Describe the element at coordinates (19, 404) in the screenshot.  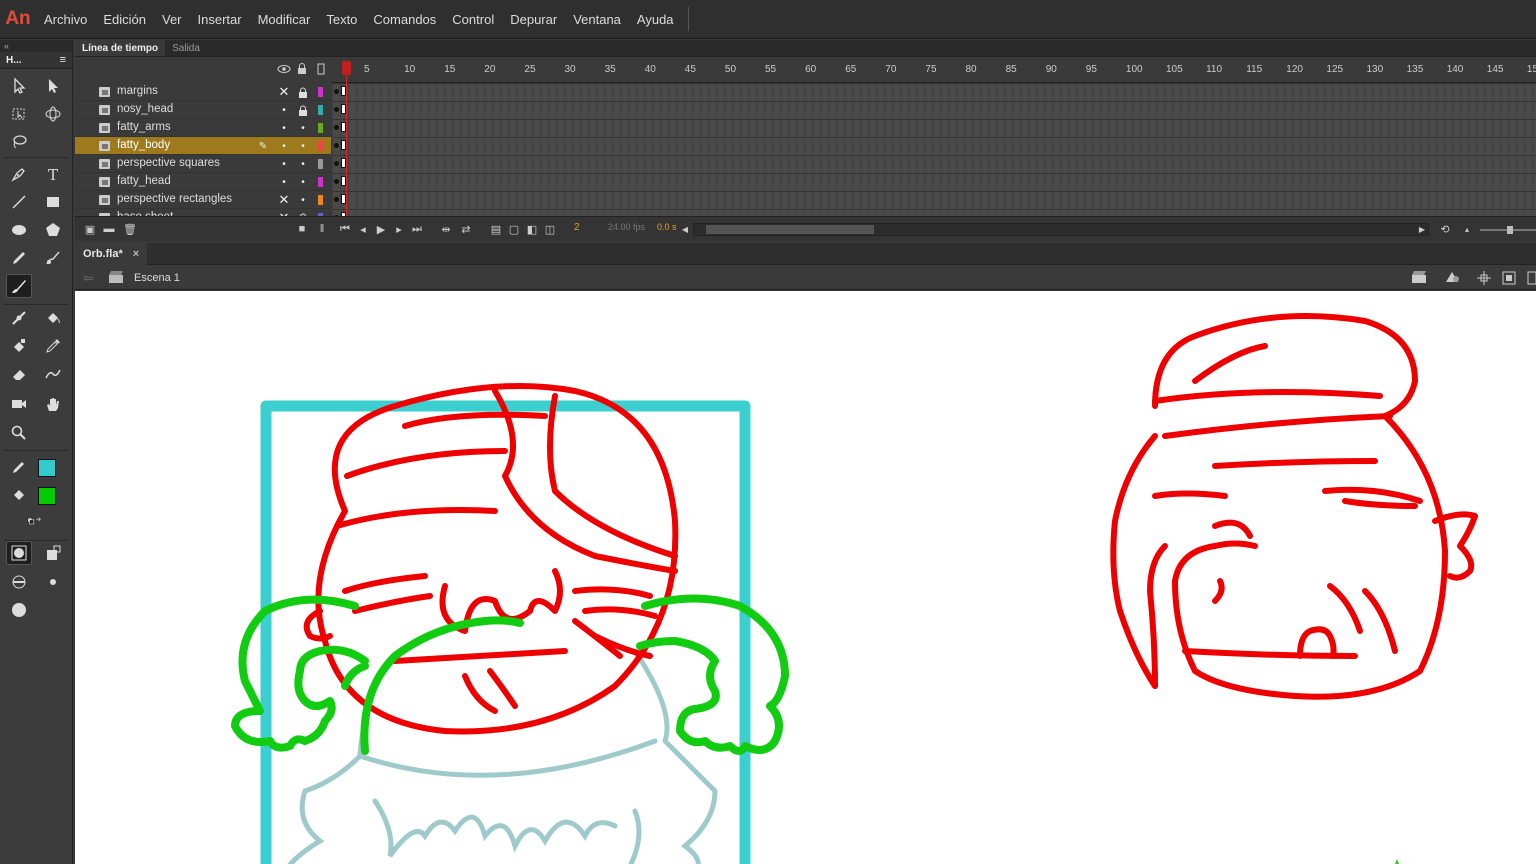
I see `camera-tool` at that location.